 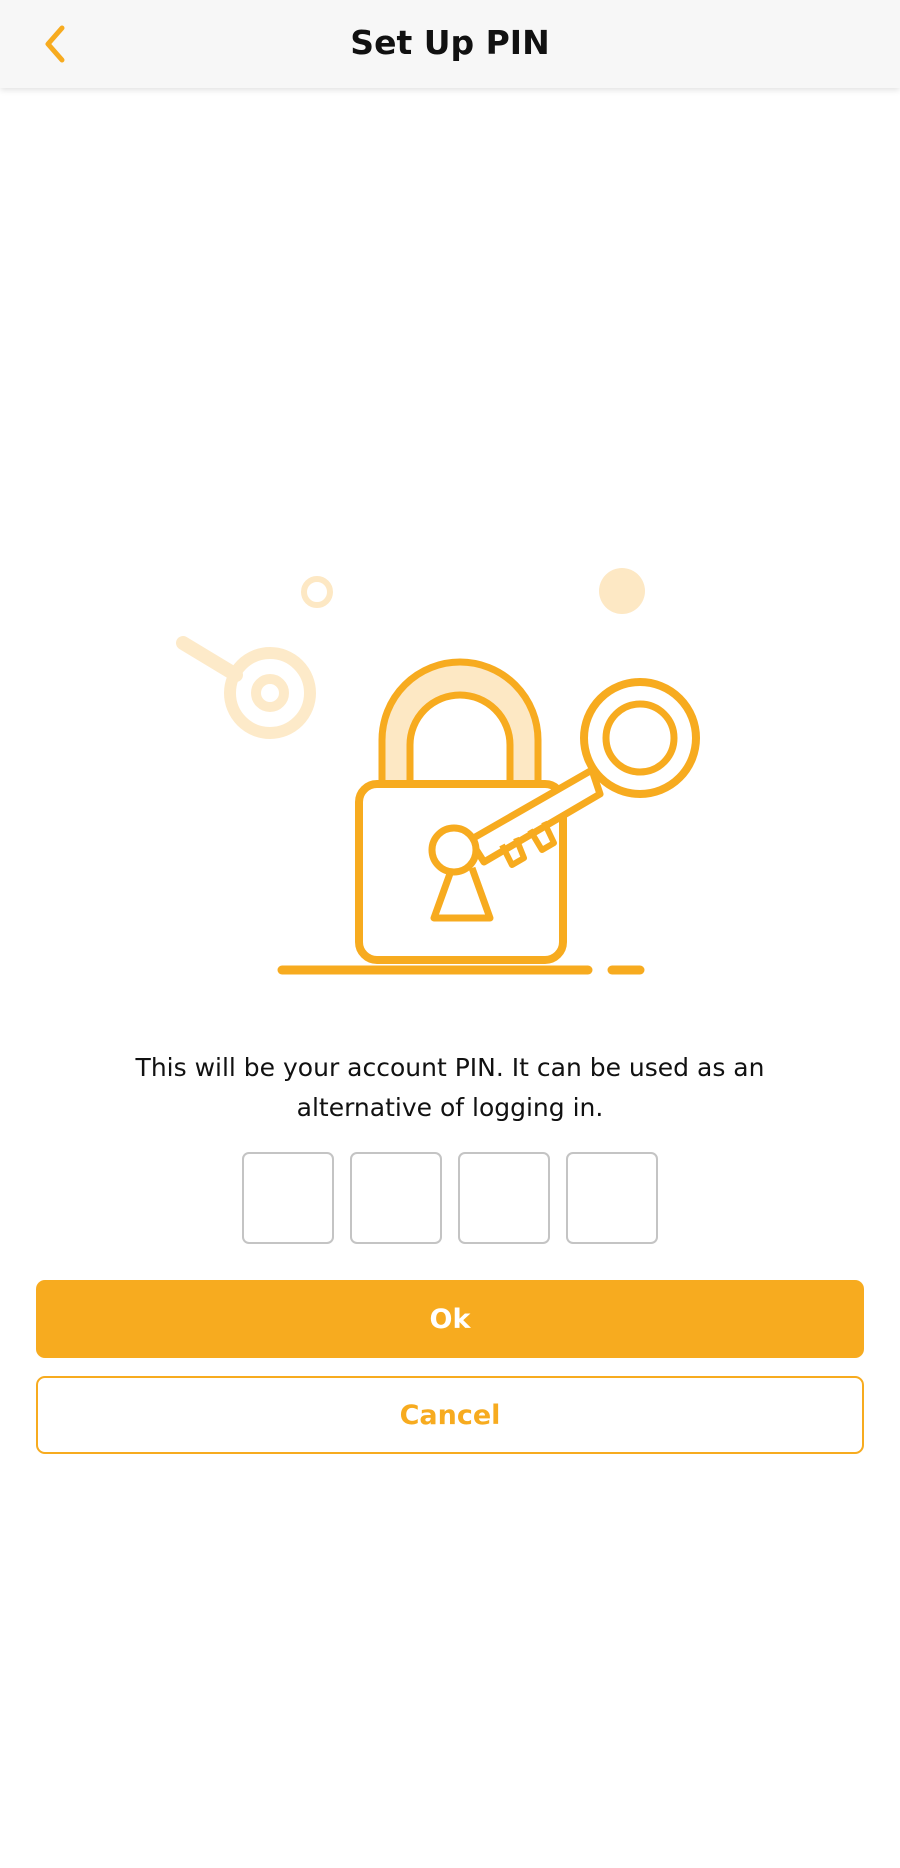 What do you see at coordinates (317, 592) in the screenshot?
I see `decorative-dot-small` at bounding box center [317, 592].